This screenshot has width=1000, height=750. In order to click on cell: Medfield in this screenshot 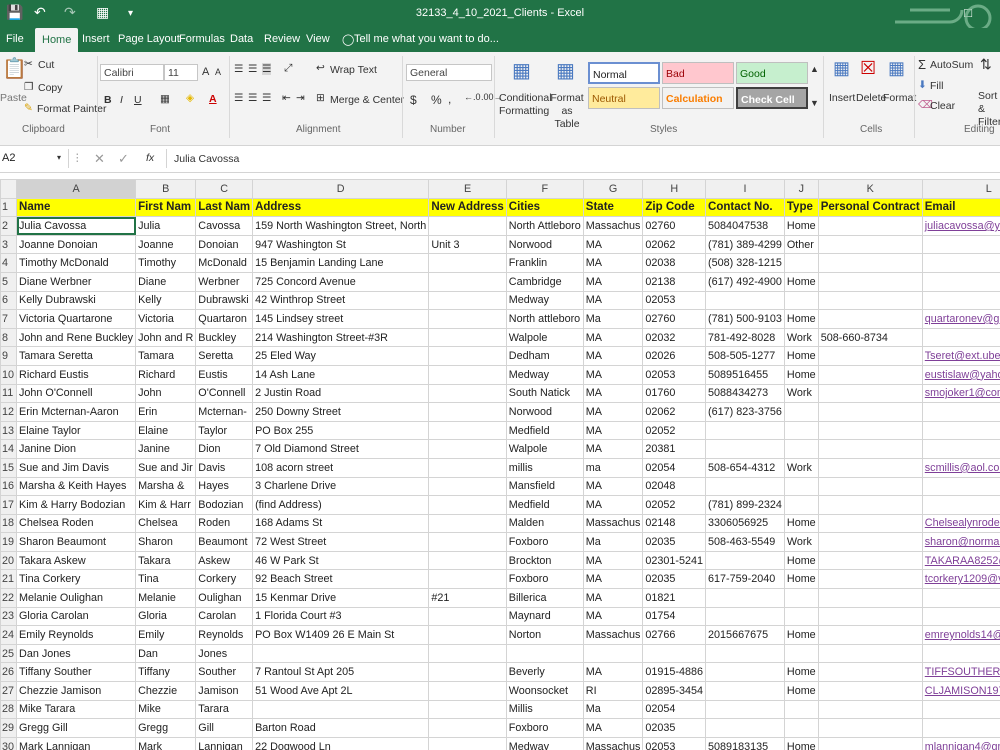, I will do `click(544, 505)`.